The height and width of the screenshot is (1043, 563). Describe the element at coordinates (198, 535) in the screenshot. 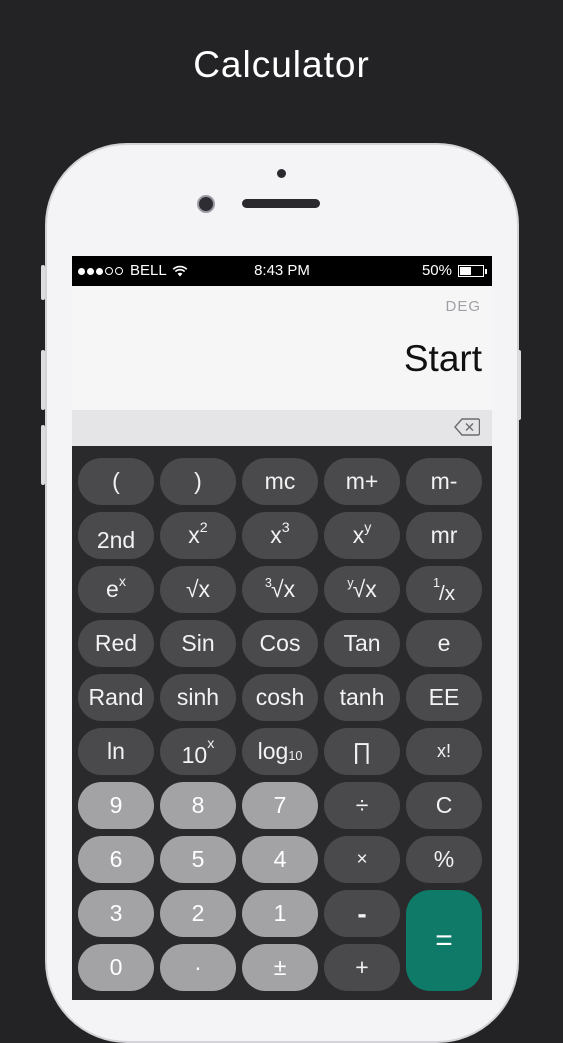

I see `key-x-squared: x2` at that location.